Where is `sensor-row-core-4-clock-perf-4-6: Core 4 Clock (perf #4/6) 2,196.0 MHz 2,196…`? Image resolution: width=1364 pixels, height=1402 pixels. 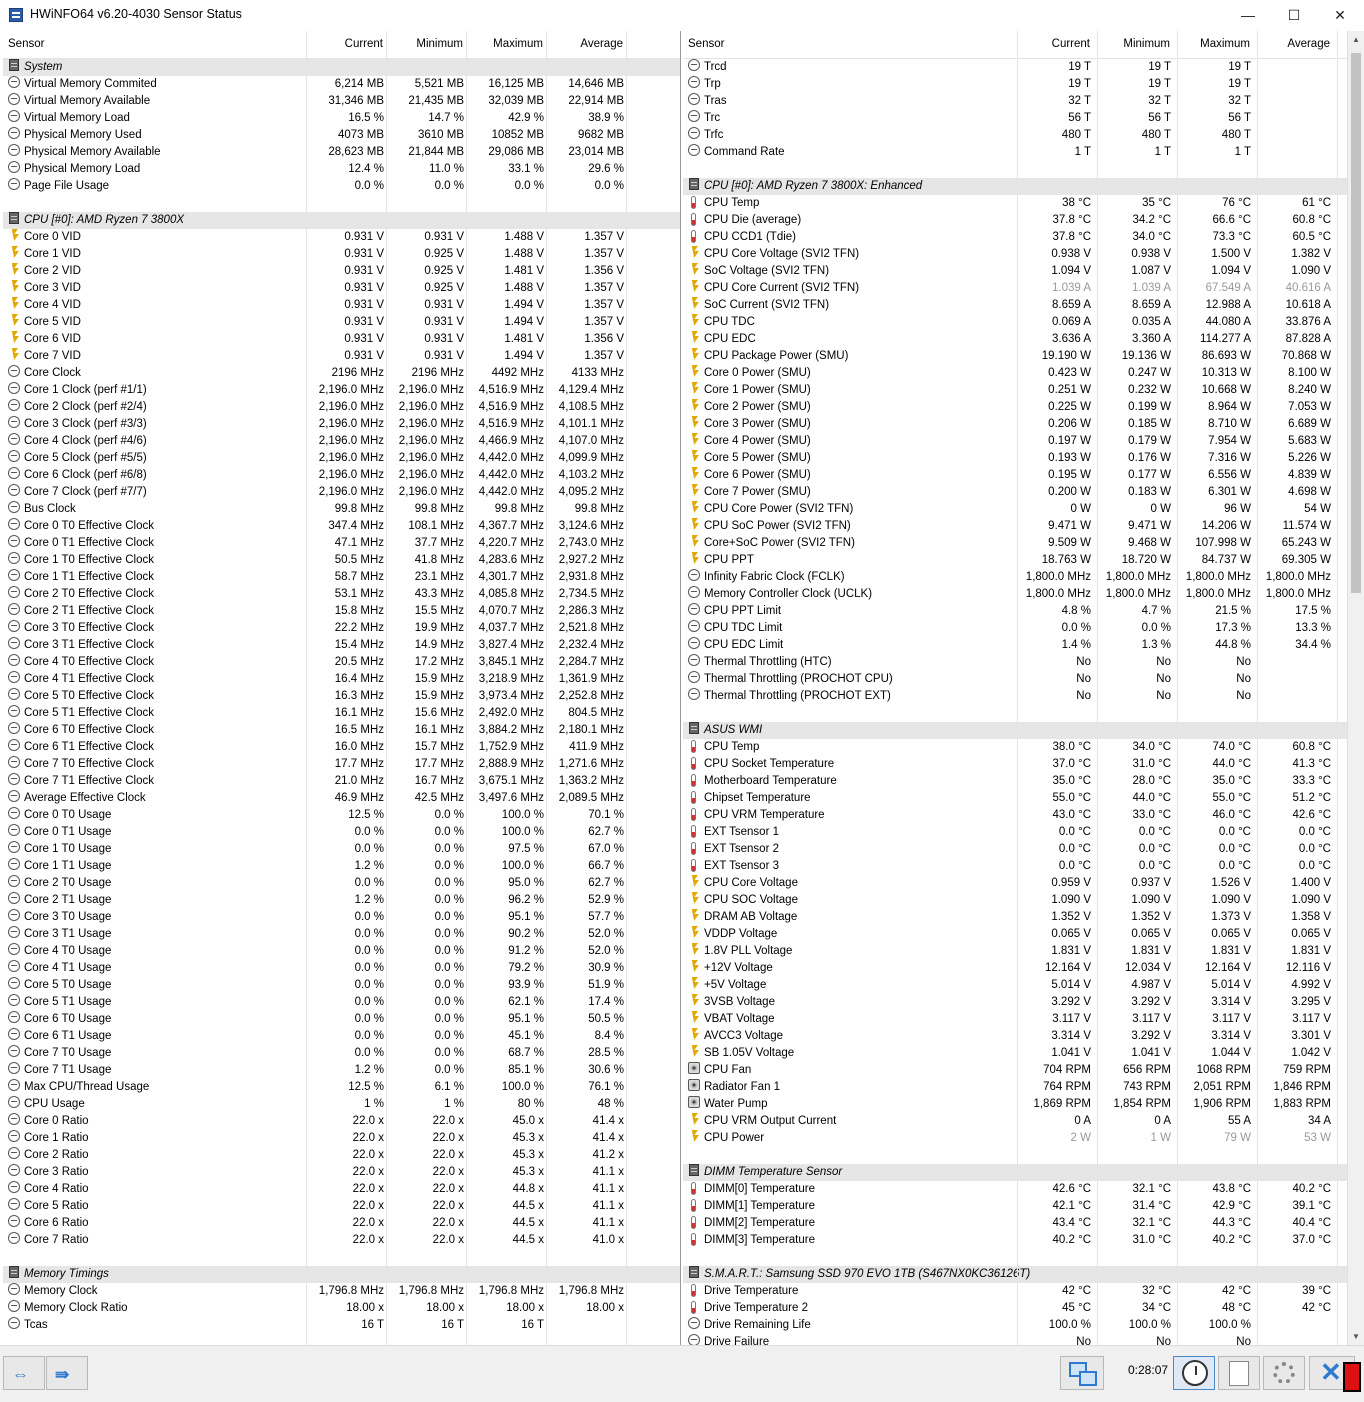 sensor-row-core-4-clock-perf-4-6: Core 4 Clock (perf #4/6) 2,196.0 MHz 2,196… is located at coordinates (341, 441).